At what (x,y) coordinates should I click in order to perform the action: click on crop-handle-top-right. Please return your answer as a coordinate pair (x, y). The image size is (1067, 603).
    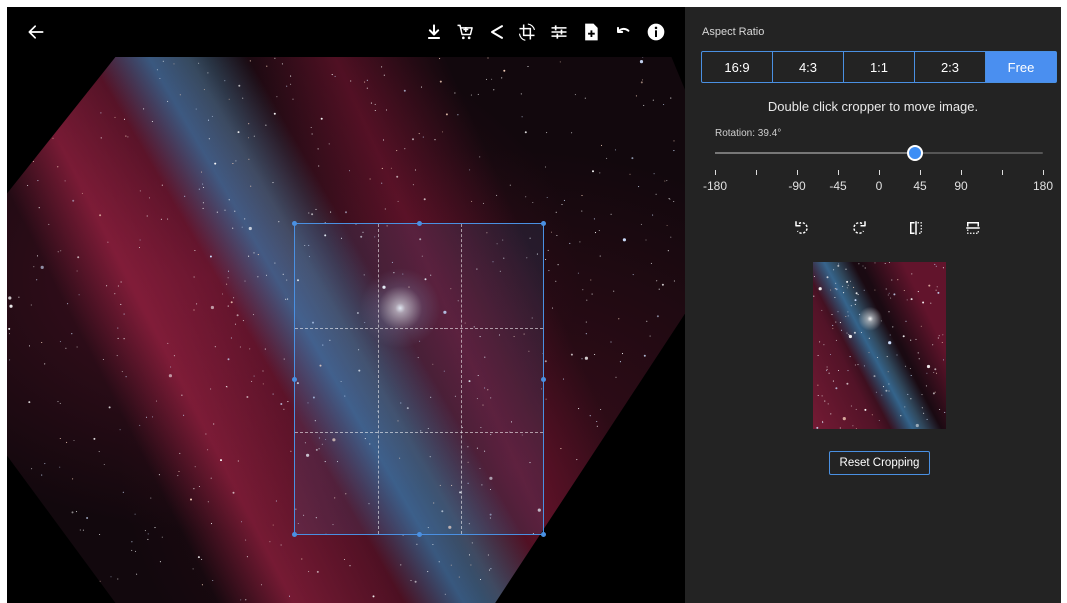
    Looking at the image, I should click on (543, 223).